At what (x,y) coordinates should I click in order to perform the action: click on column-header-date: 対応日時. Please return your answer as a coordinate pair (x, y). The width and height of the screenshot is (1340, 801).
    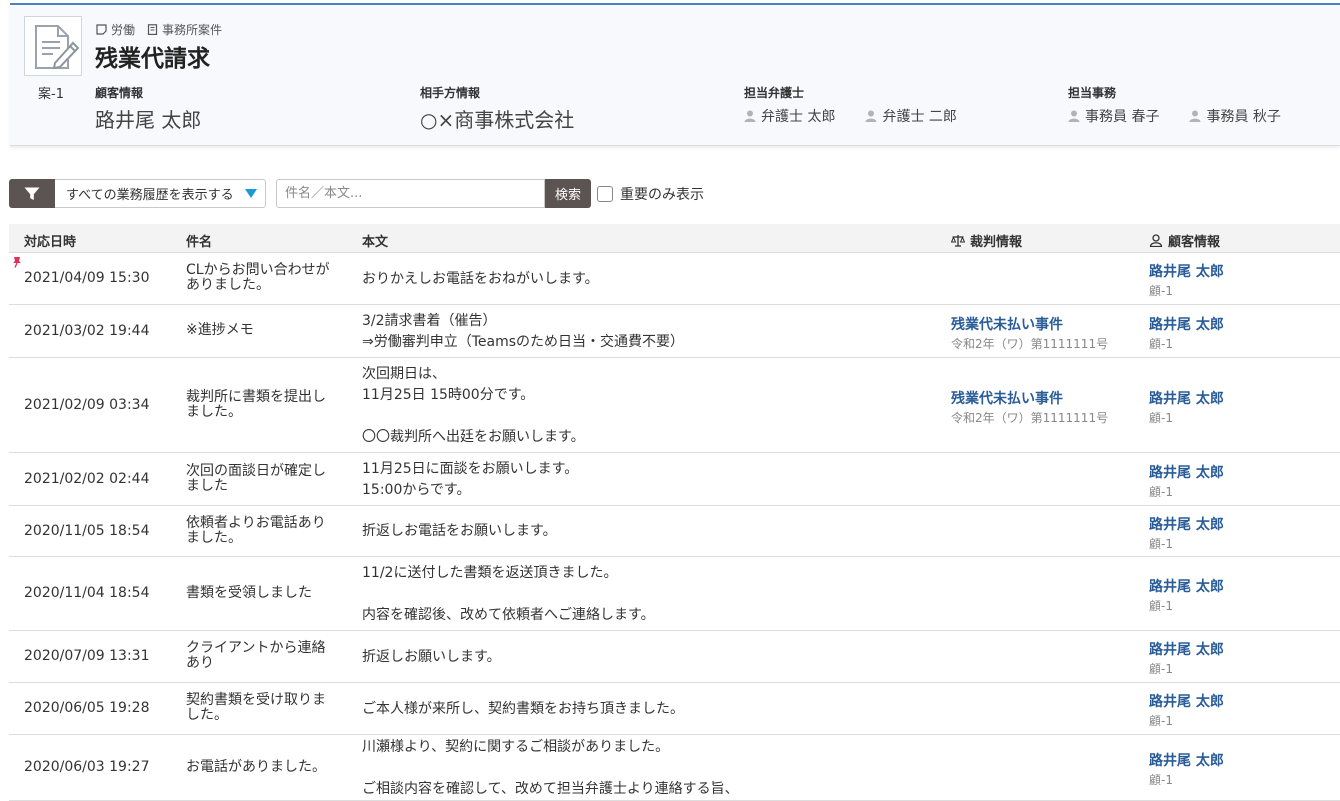
    Looking at the image, I should click on (50, 240).